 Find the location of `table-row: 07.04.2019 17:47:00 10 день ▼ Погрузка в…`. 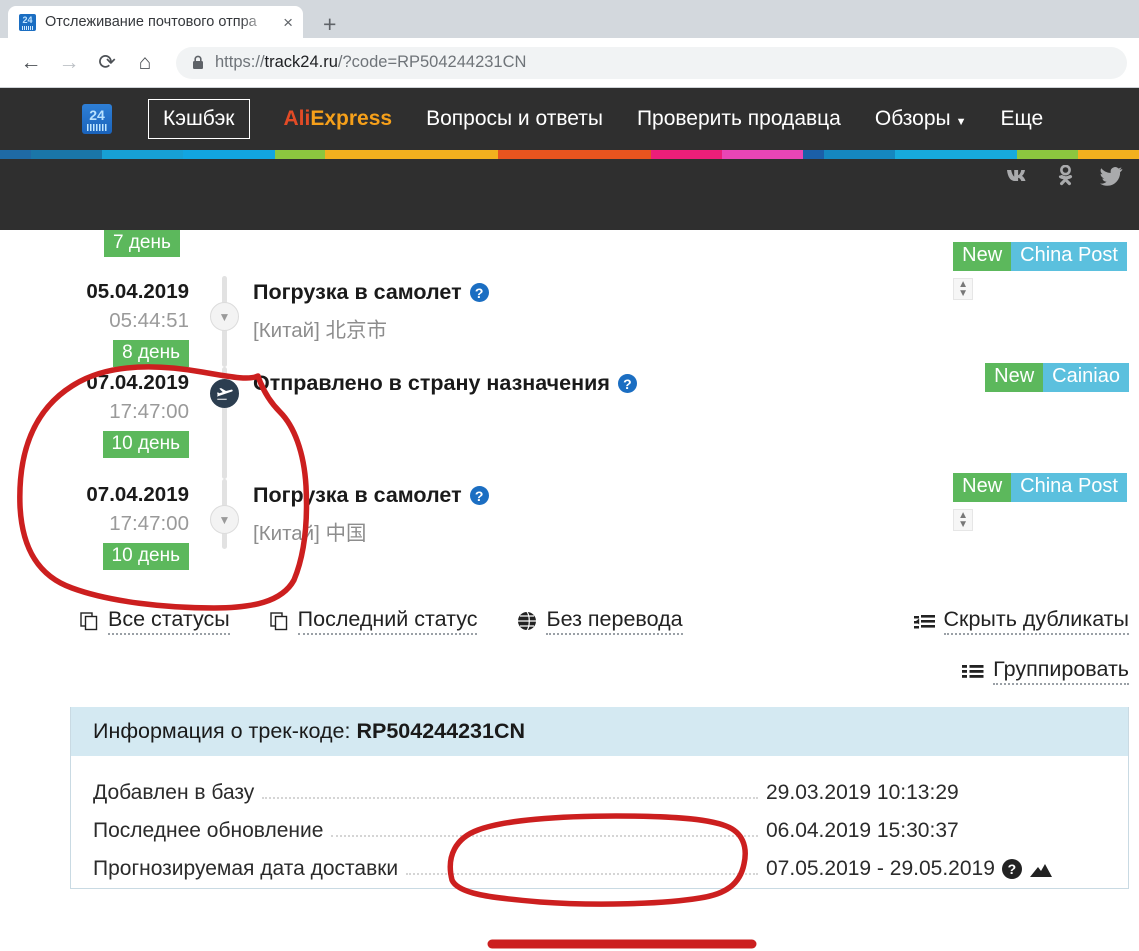

table-row: 07.04.2019 17:47:00 10 день ▼ Погрузка в… is located at coordinates (569, 532).